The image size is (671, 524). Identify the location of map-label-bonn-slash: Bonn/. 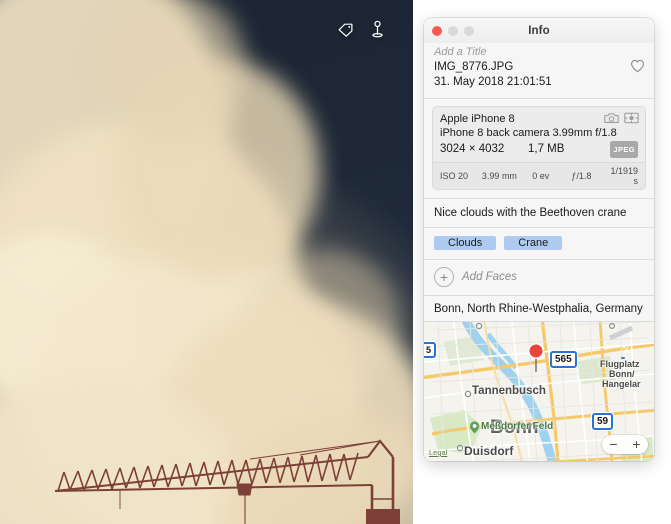
(622, 374).